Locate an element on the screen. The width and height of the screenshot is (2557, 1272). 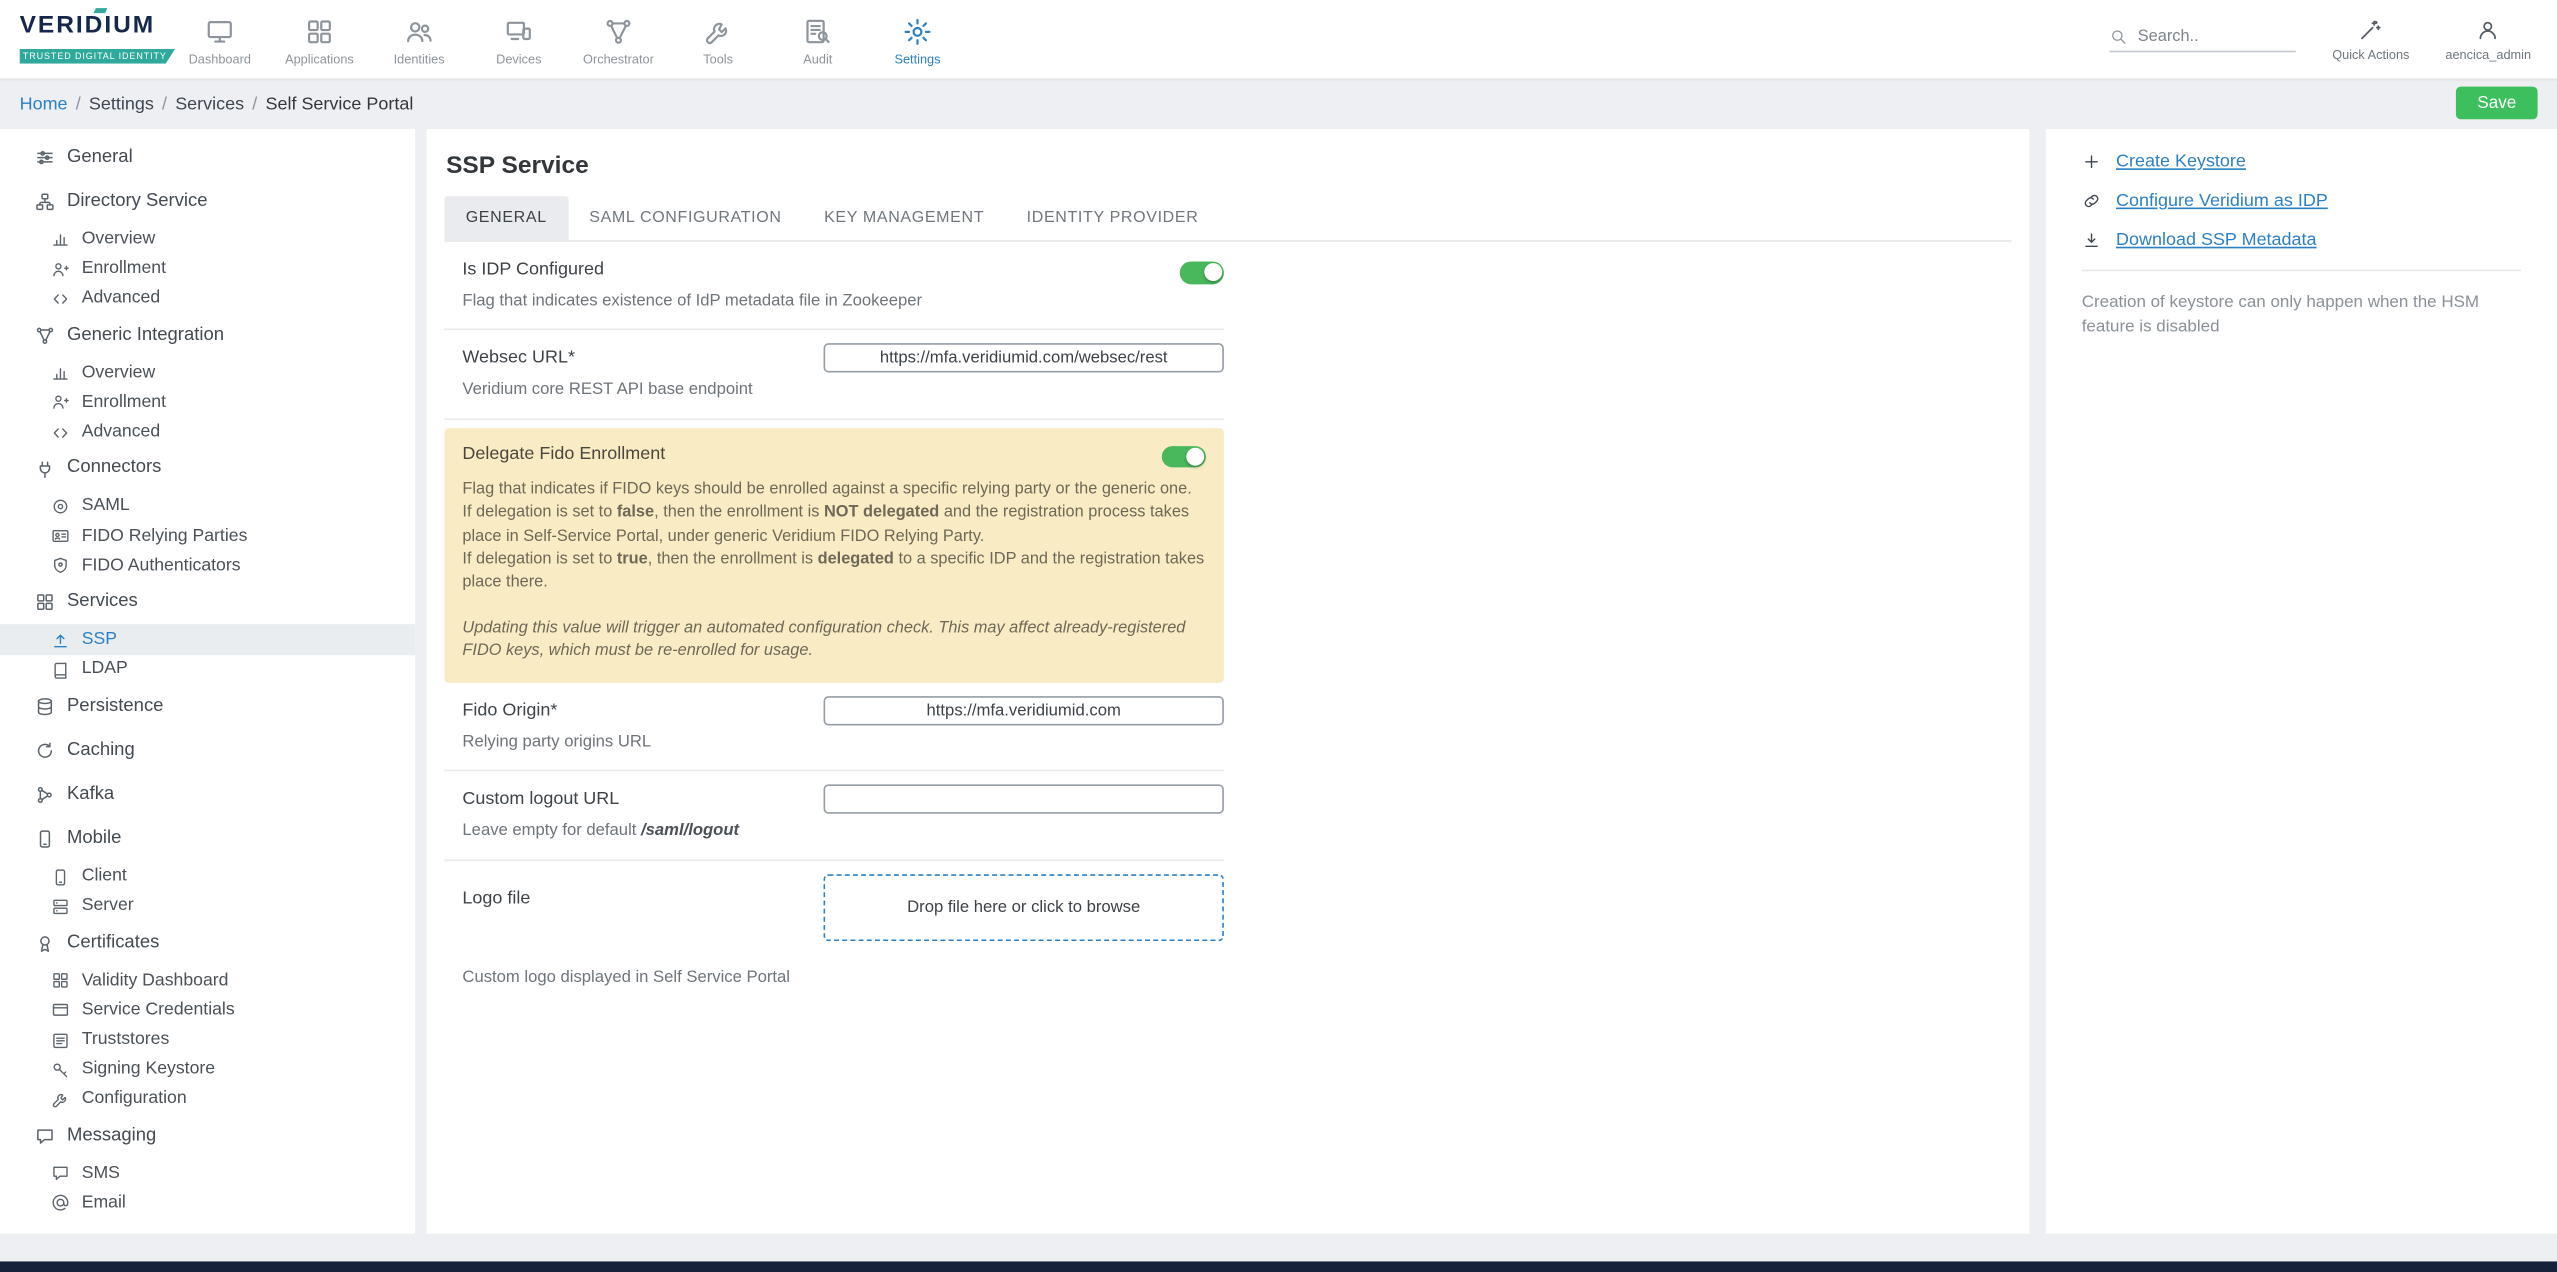
sidebar-item-general: General is located at coordinates (207, 158).